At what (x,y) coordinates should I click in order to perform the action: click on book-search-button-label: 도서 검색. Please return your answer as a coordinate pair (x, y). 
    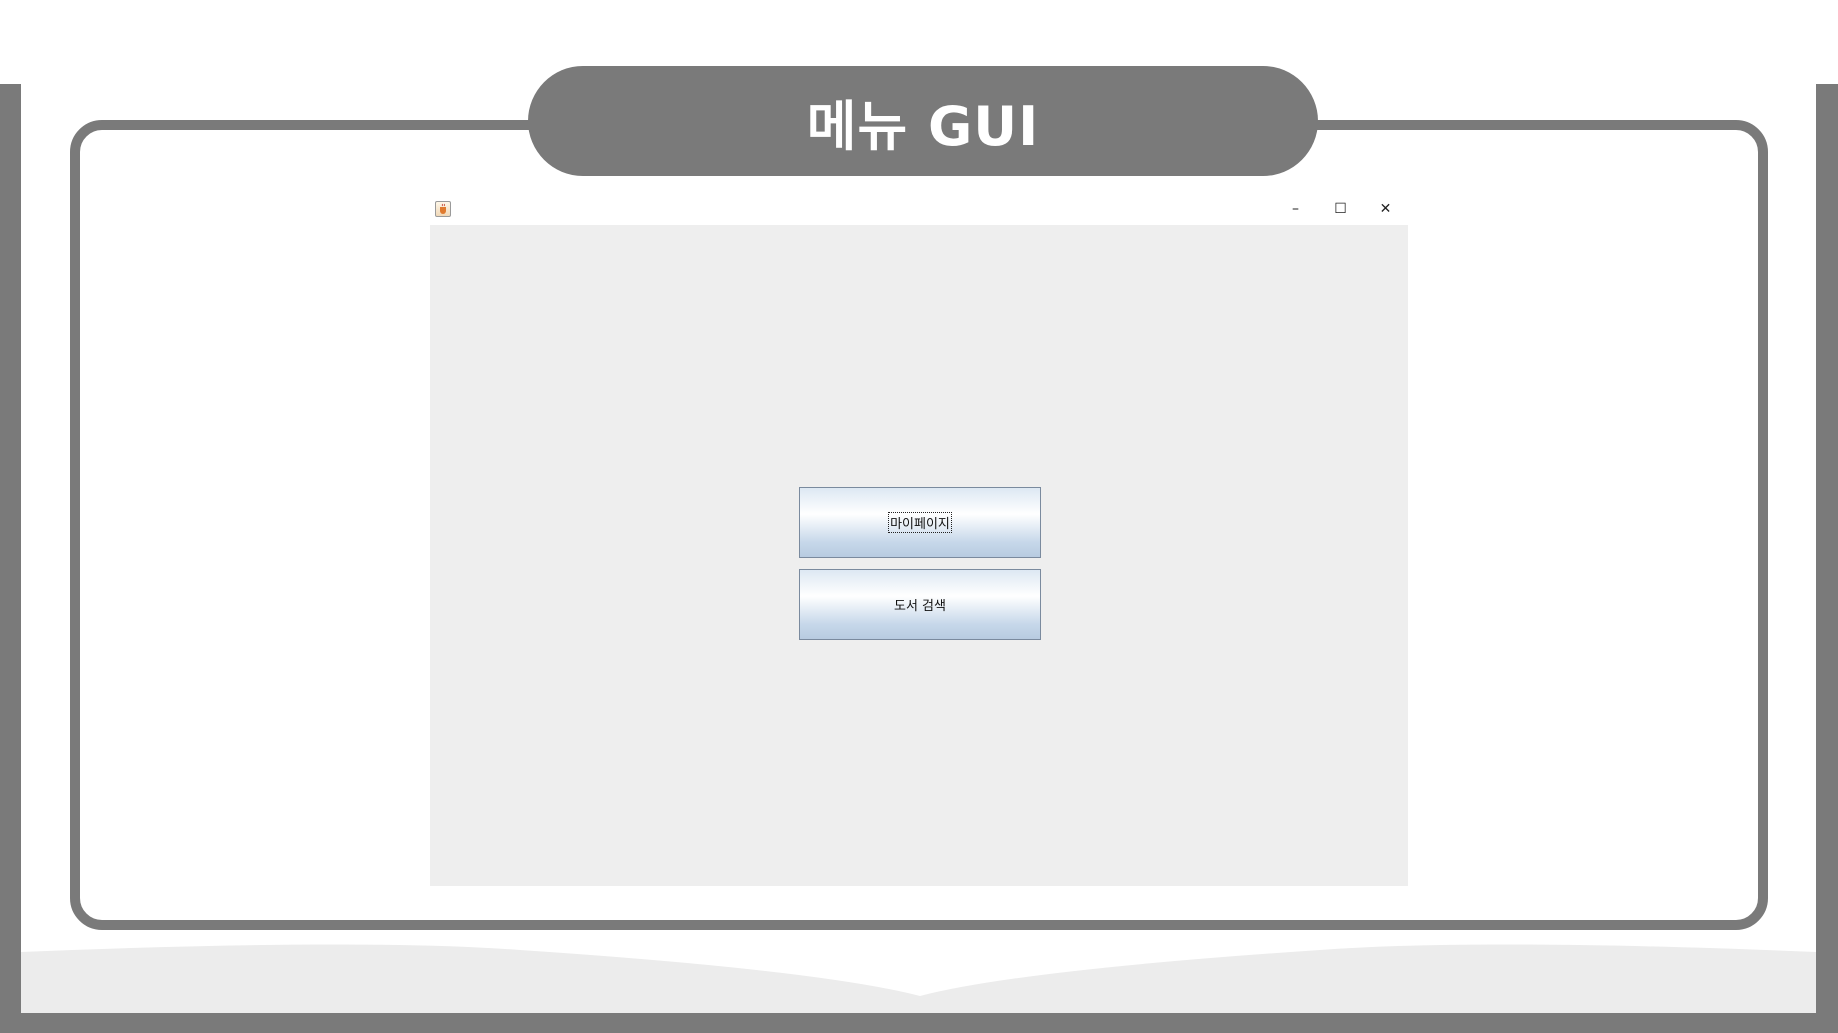
    Looking at the image, I should click on (920, 606).